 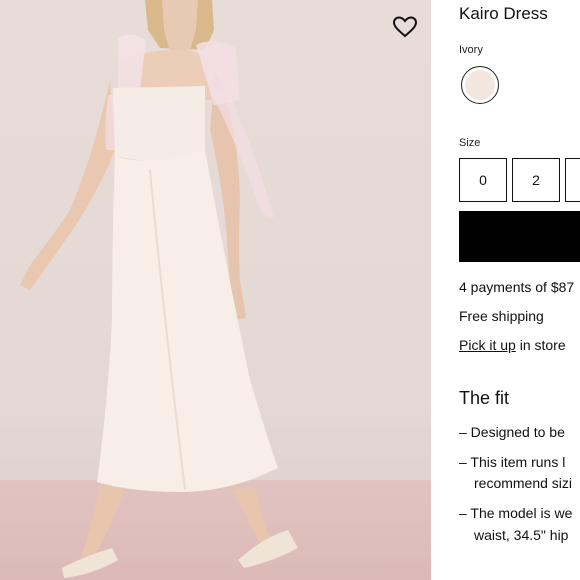 What do you see at coordinates (480, 85) in the screenshot?
I see `color-swatch-ivory` at bounding box center [480, 85].